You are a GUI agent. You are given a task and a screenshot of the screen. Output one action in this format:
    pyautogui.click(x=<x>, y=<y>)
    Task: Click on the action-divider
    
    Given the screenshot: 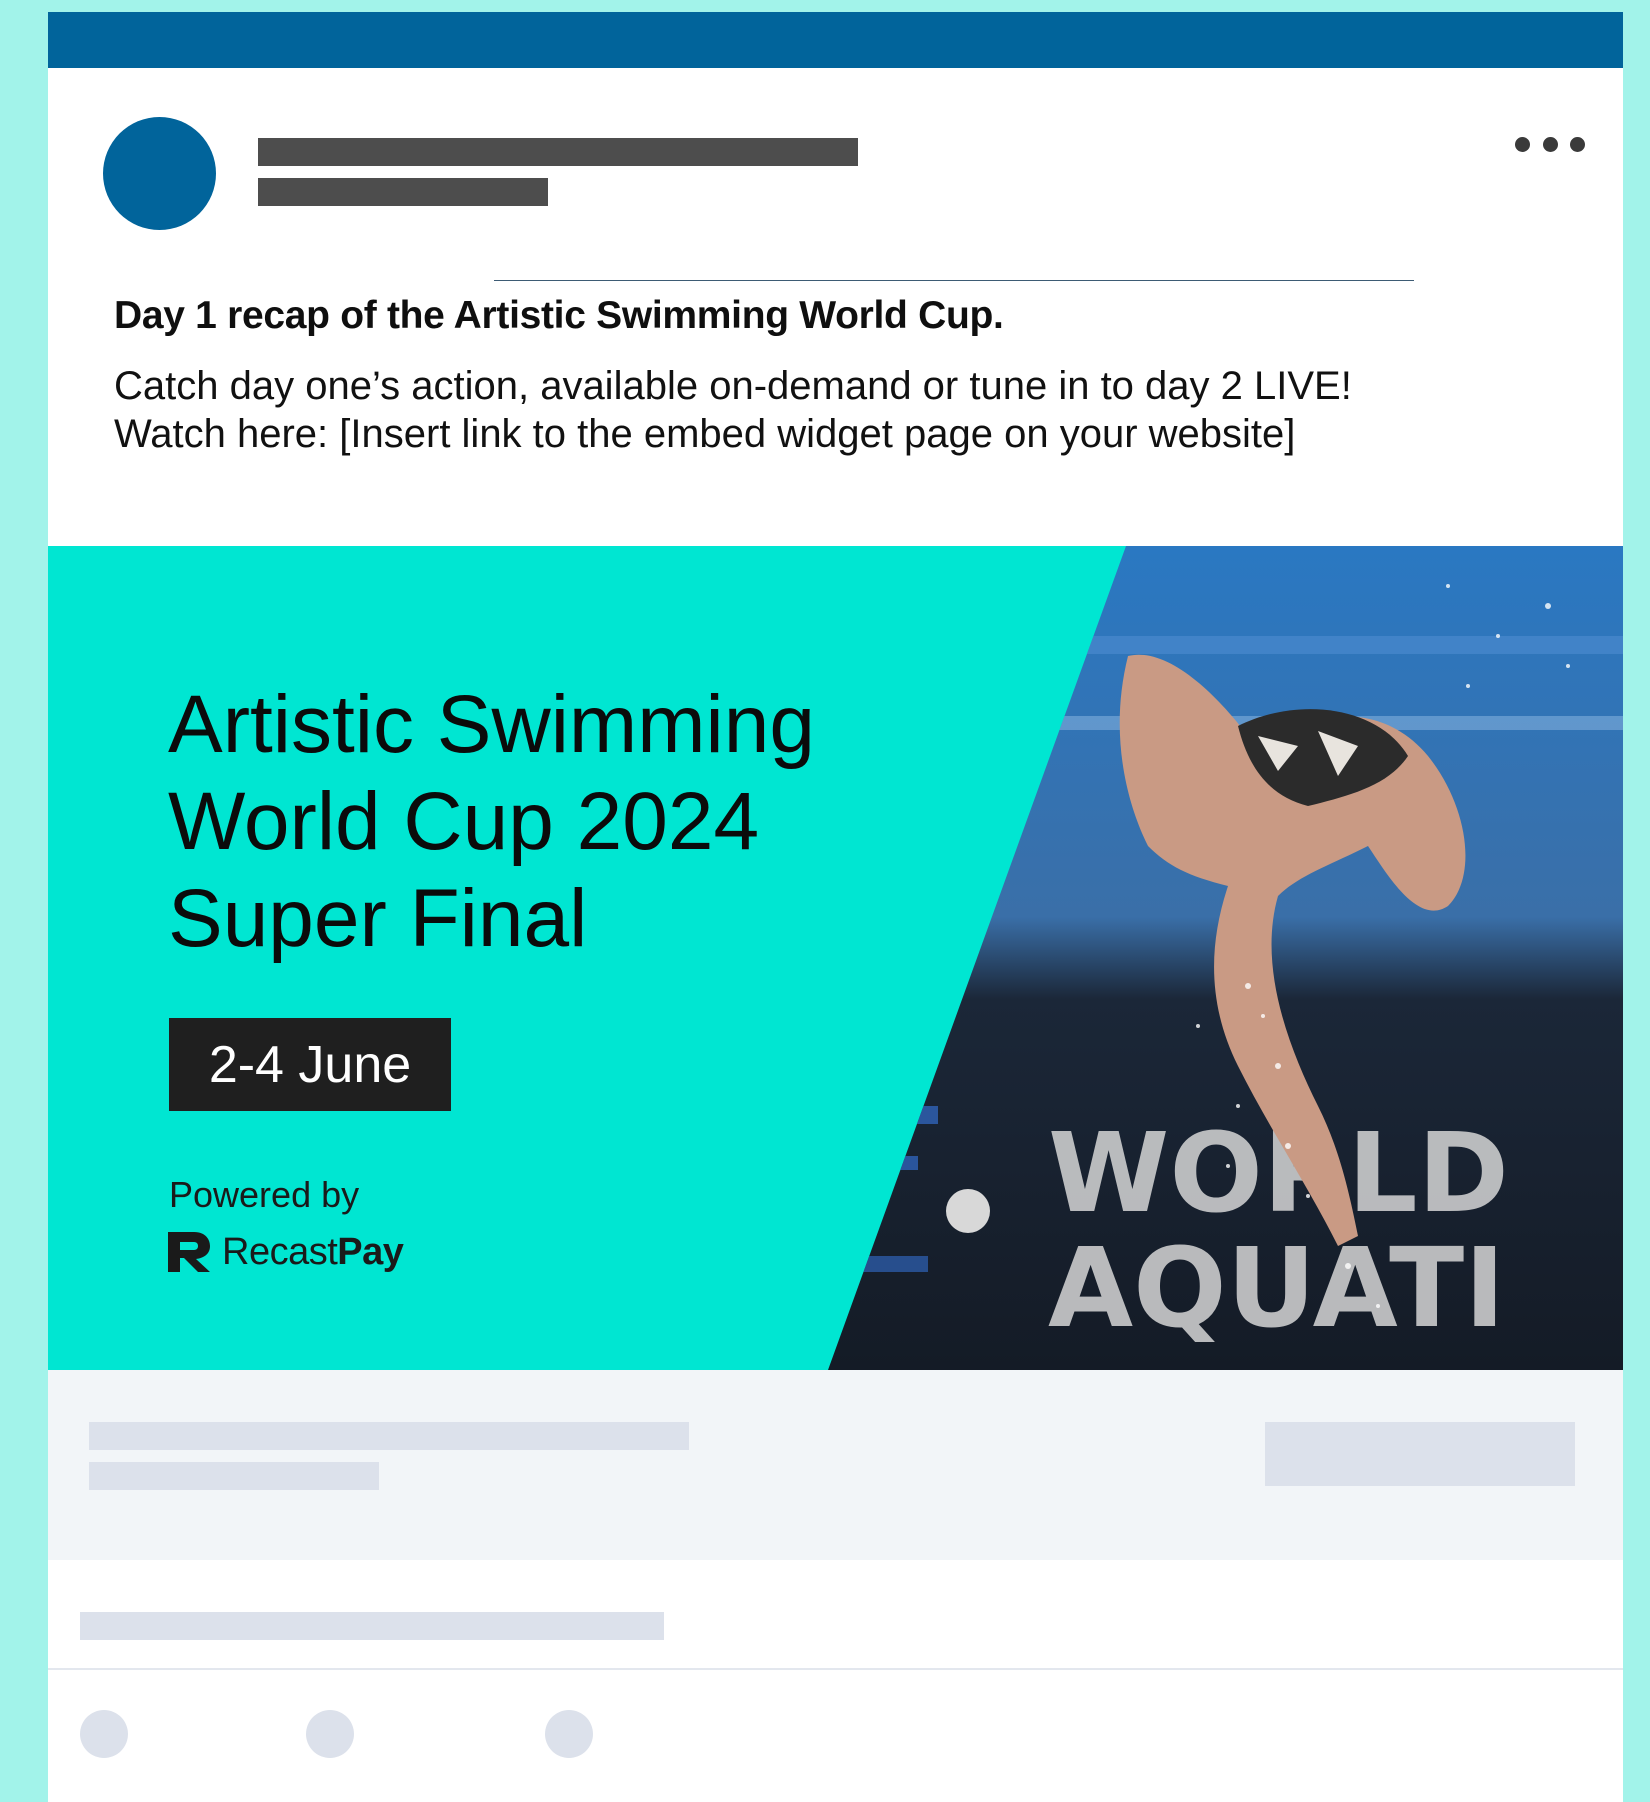 What is the action you would take?
    pyautogui.click(x=835, y=1669)
    